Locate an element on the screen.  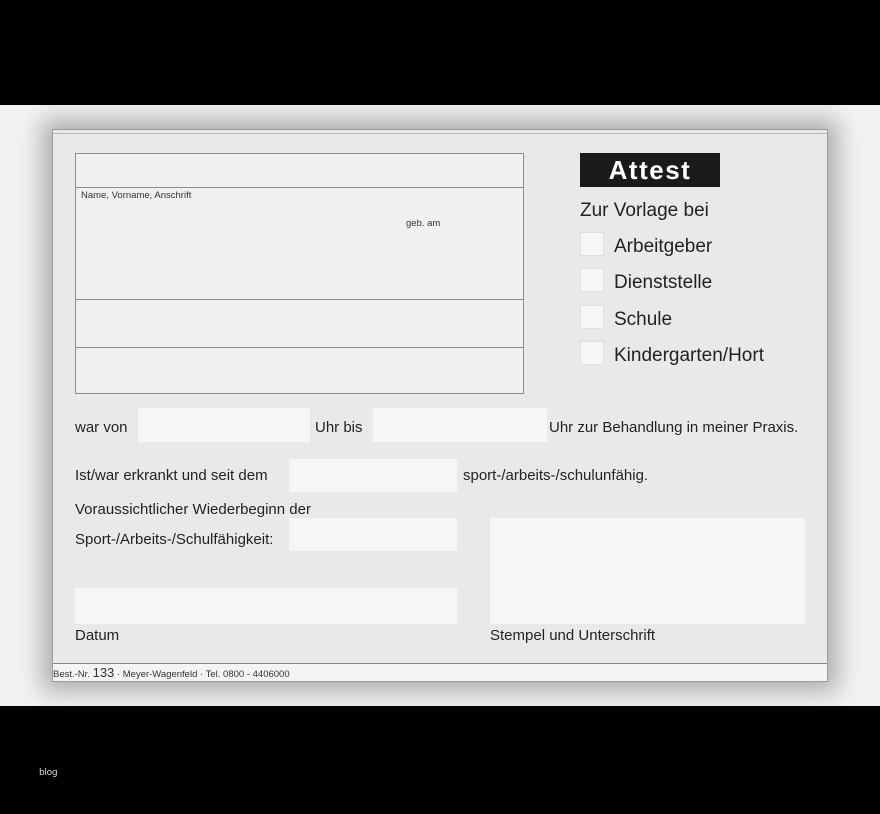
visit-end-time-field is located at coordinates (460, 425).